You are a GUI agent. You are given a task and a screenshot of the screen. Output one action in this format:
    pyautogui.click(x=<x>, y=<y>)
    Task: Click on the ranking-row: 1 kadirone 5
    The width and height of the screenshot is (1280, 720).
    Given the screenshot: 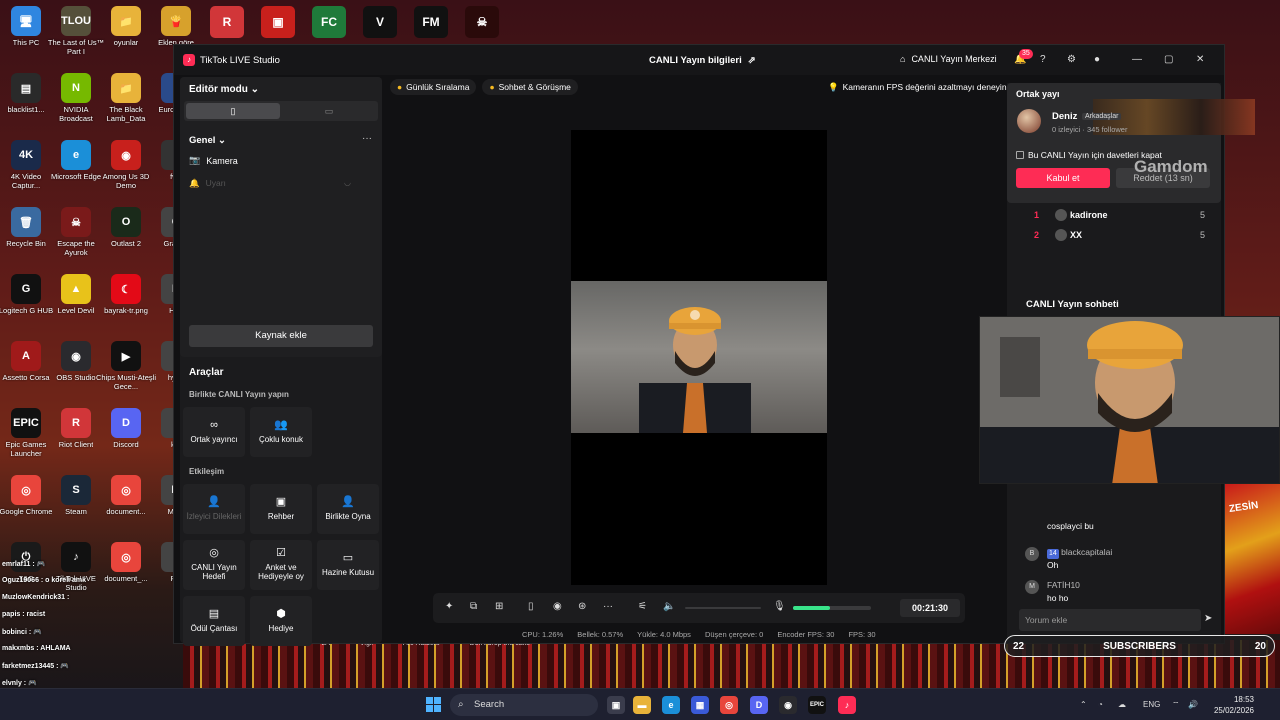 What is the action you would take?
    pyautogui.click(x=1114, y=215)
    